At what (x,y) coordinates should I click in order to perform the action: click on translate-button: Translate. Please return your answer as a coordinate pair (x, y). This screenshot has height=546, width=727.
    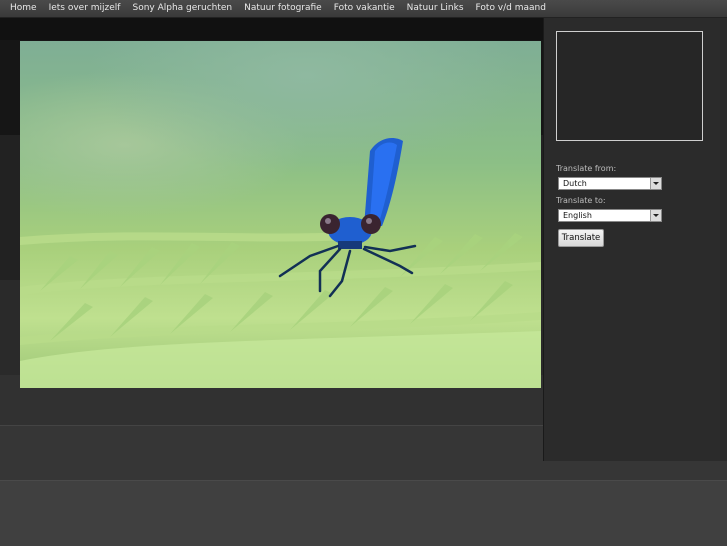
    Looking at the image, I should click on (581, 238).